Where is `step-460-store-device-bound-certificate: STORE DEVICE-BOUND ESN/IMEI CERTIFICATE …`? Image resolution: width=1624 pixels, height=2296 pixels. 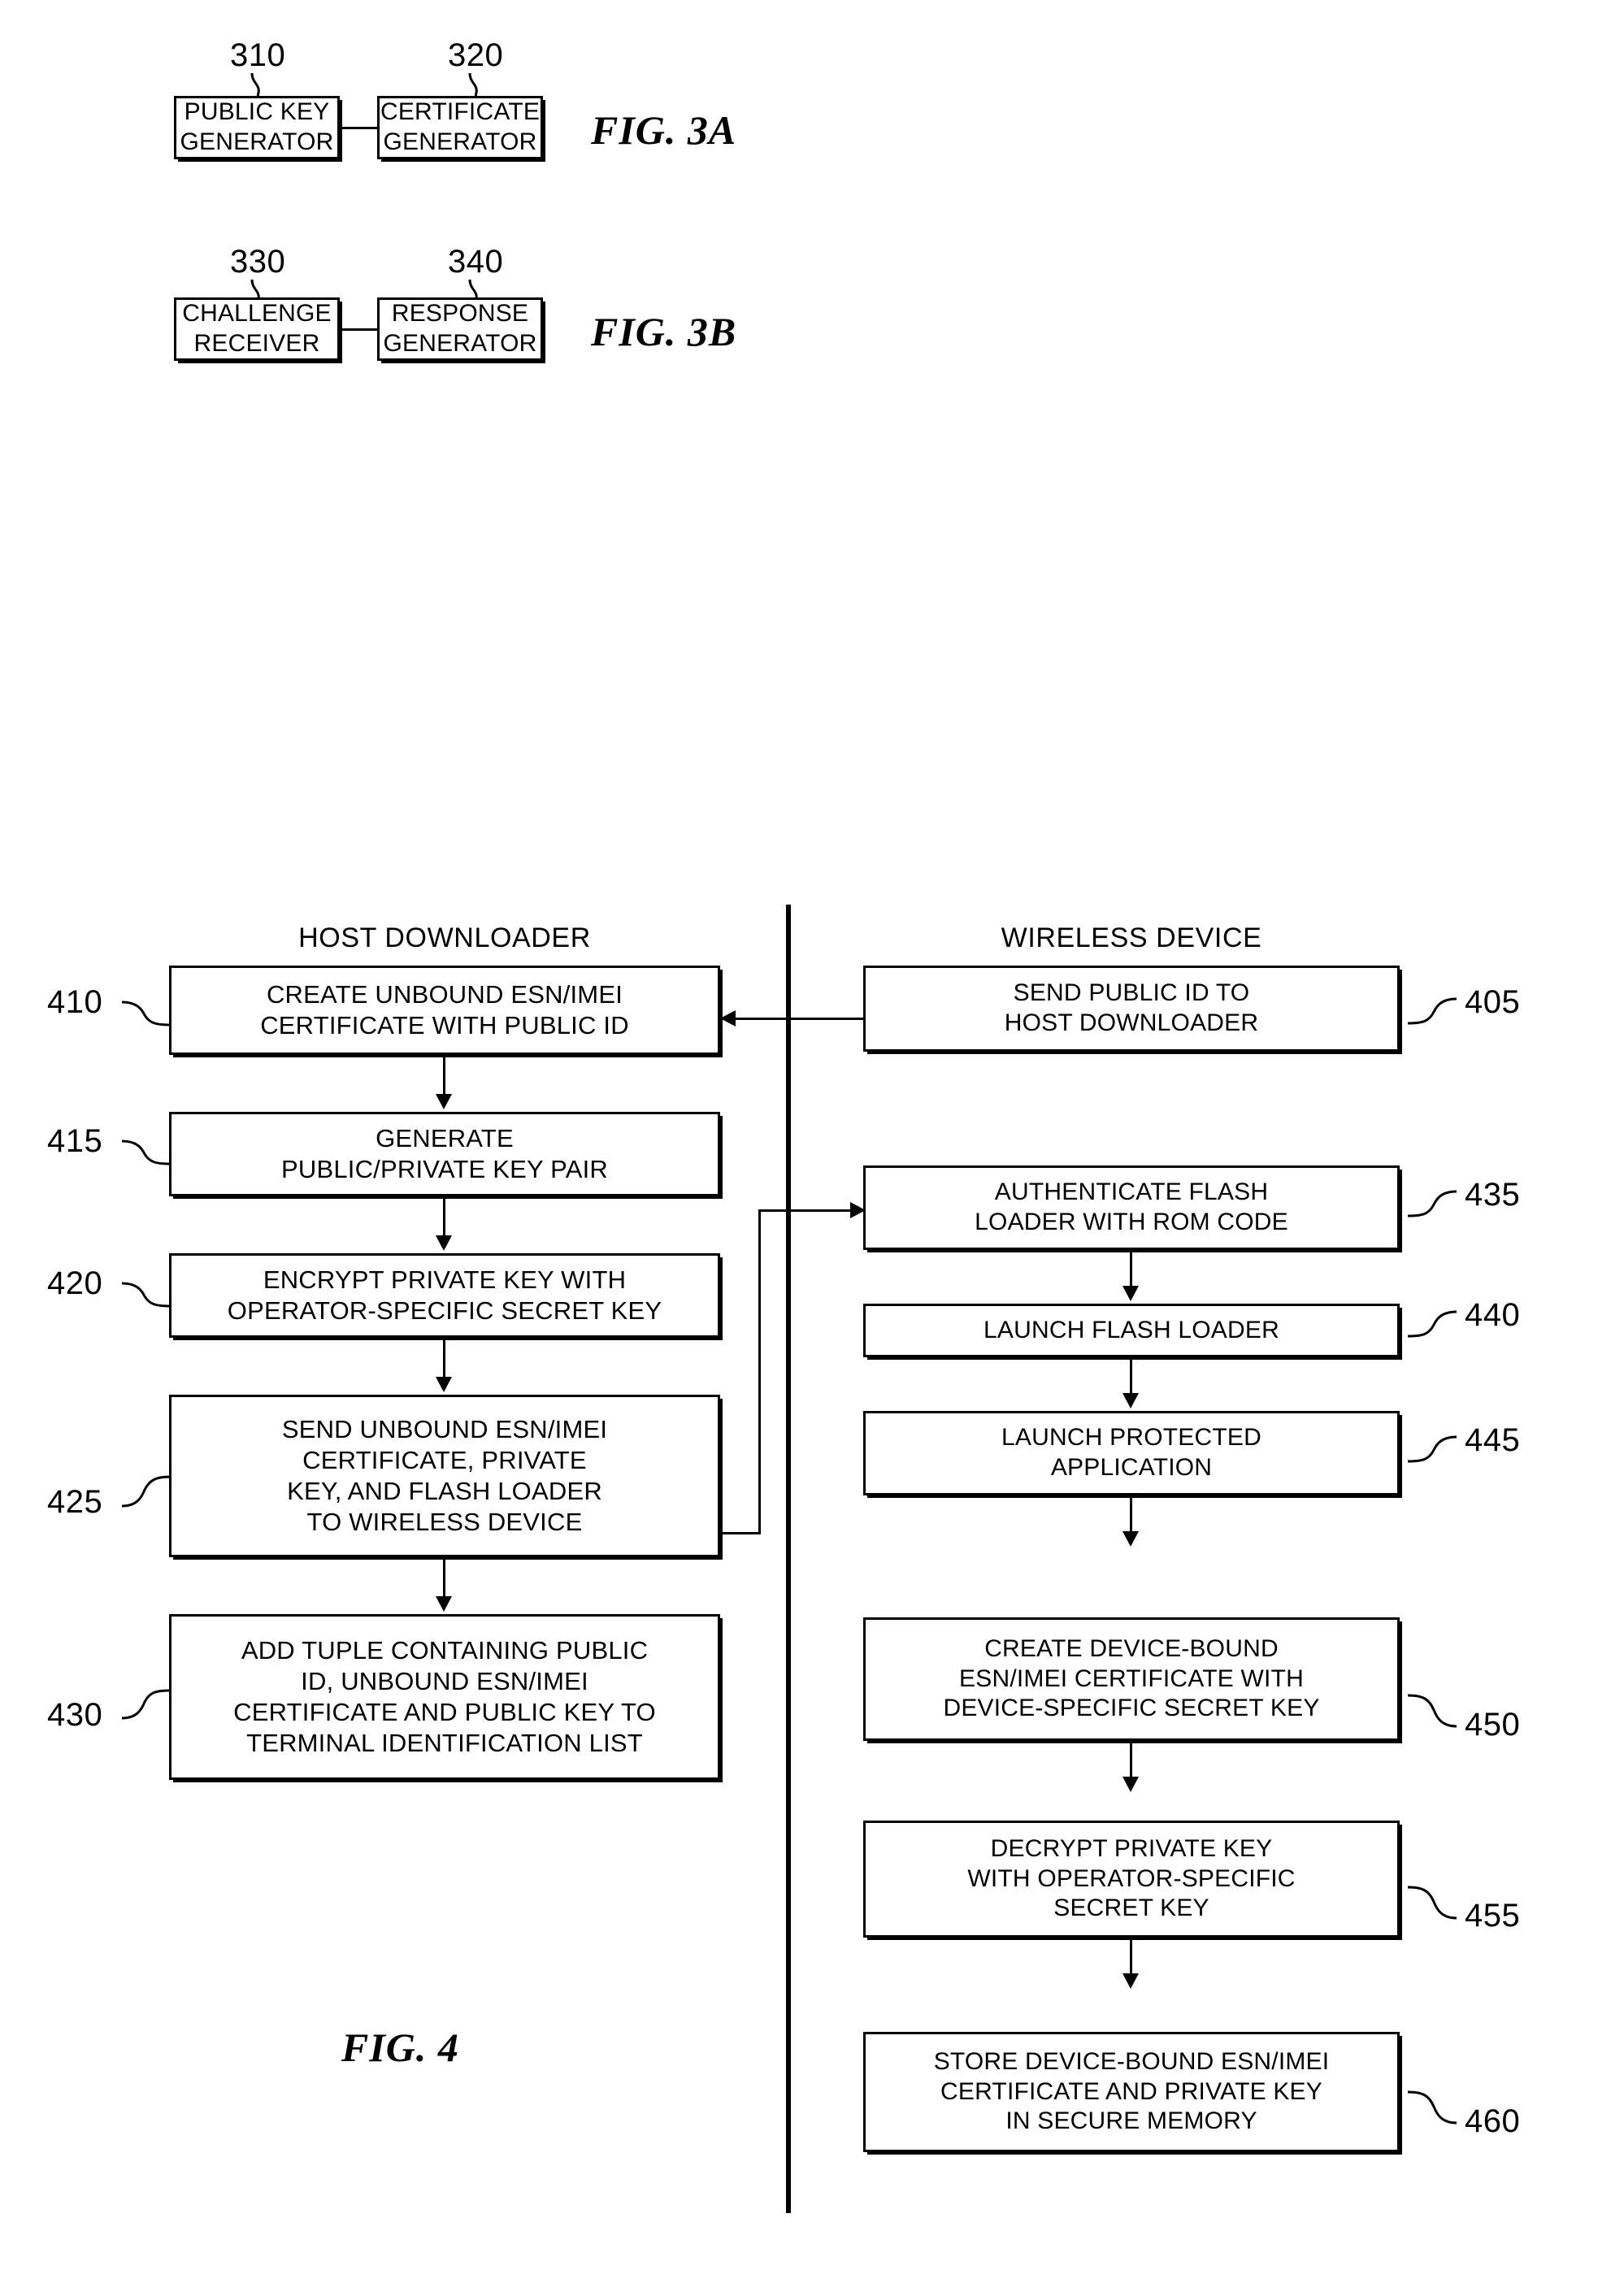
step-460-store-device-bound-certificate: STORE DEVICE-BOUND ESN/IMEI CERTIFICATE … is located at coordinates (1131, 2092).